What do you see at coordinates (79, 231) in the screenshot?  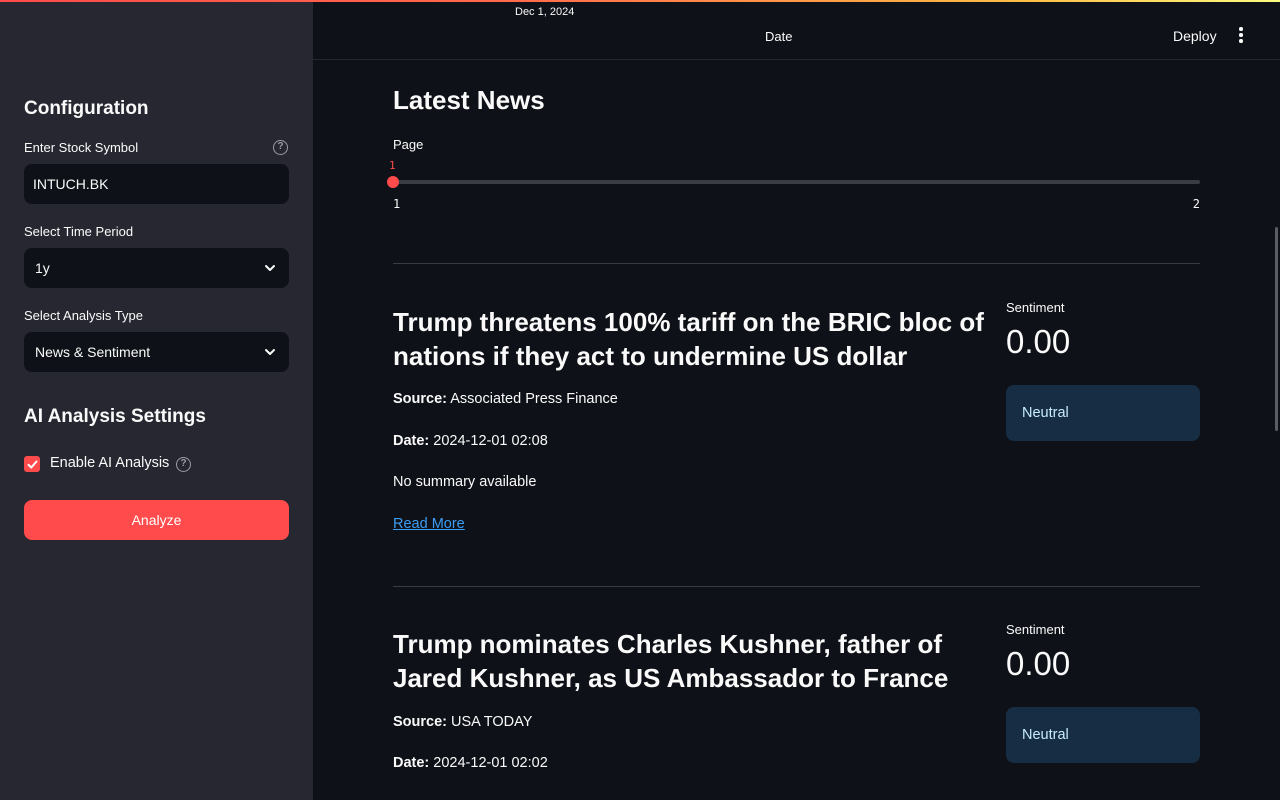 I see `time-period-label: Select Time Period` at bounding box center [79, 231].